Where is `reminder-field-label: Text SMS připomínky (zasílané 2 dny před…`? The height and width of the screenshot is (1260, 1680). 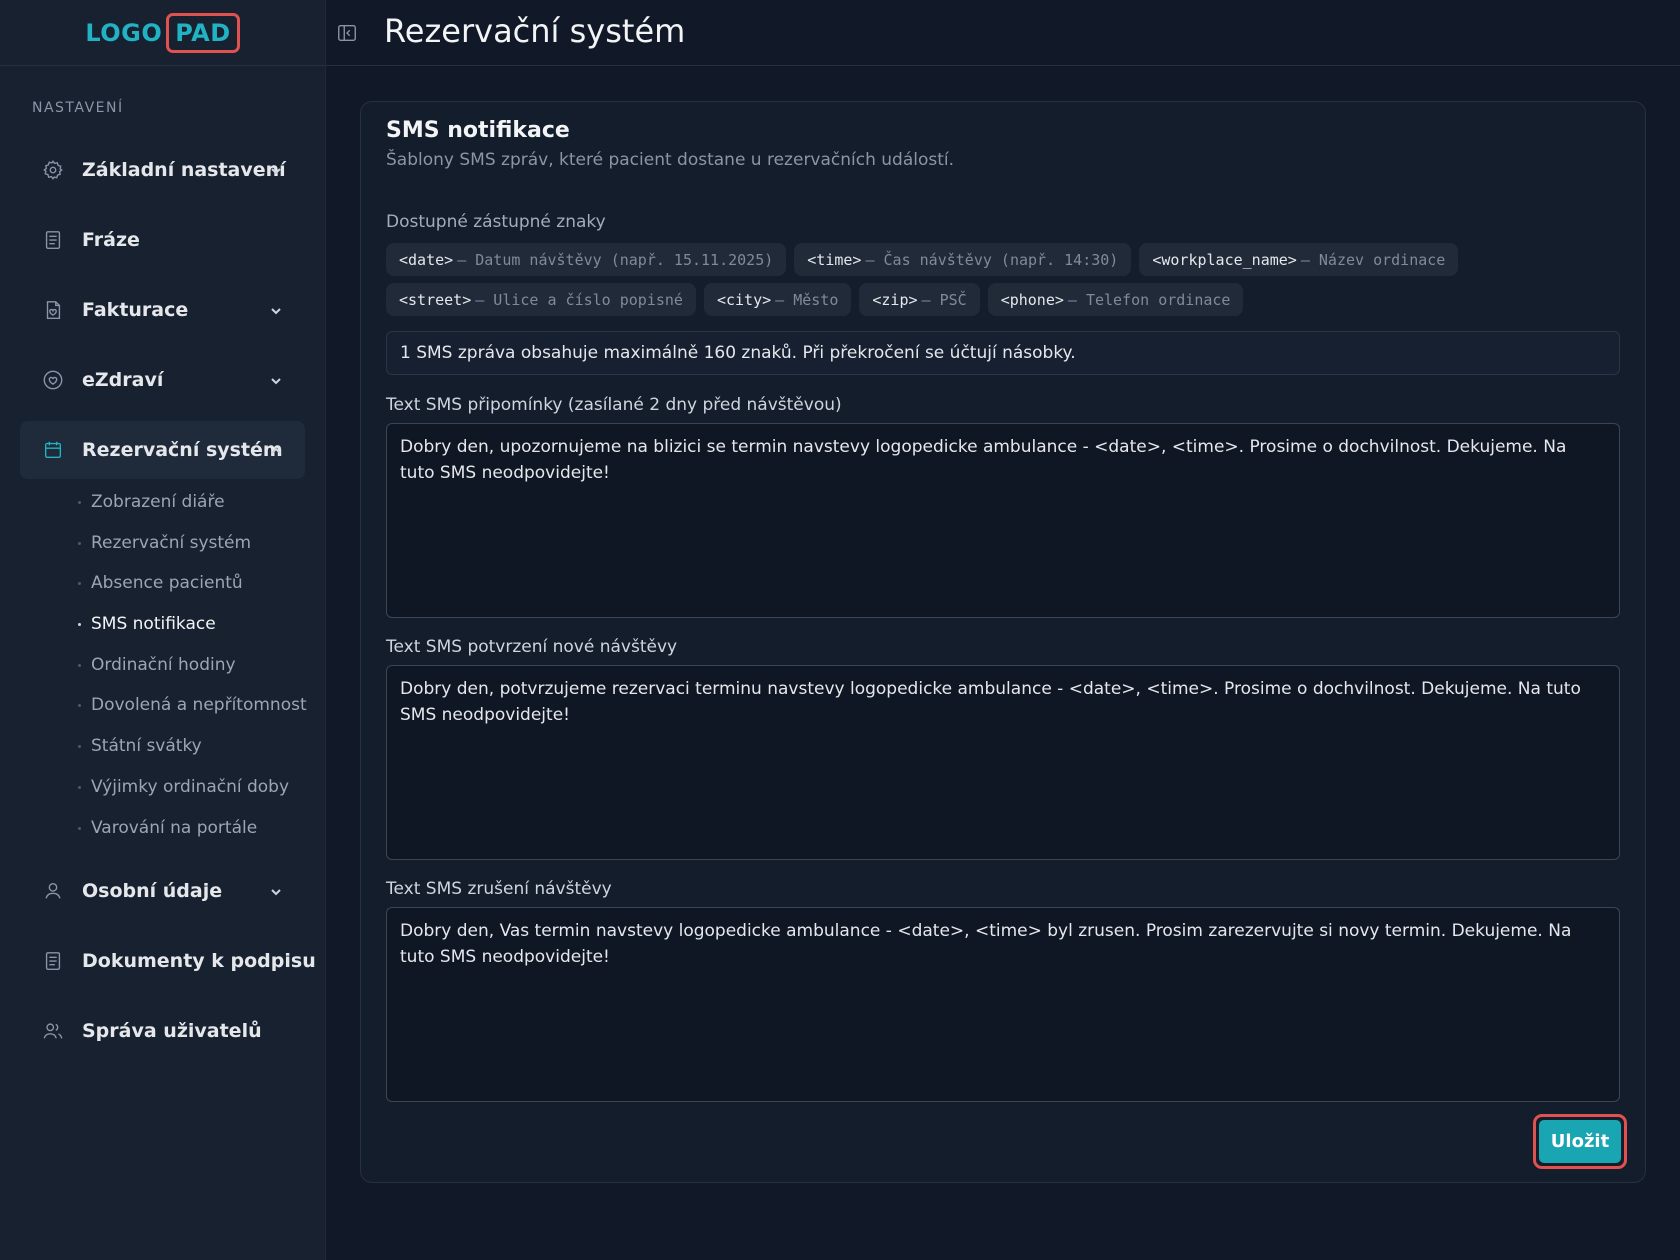
reminder-field-label: Text SMS připomínky (zasílané 2 dny před… is located at coordinates (614, 405).